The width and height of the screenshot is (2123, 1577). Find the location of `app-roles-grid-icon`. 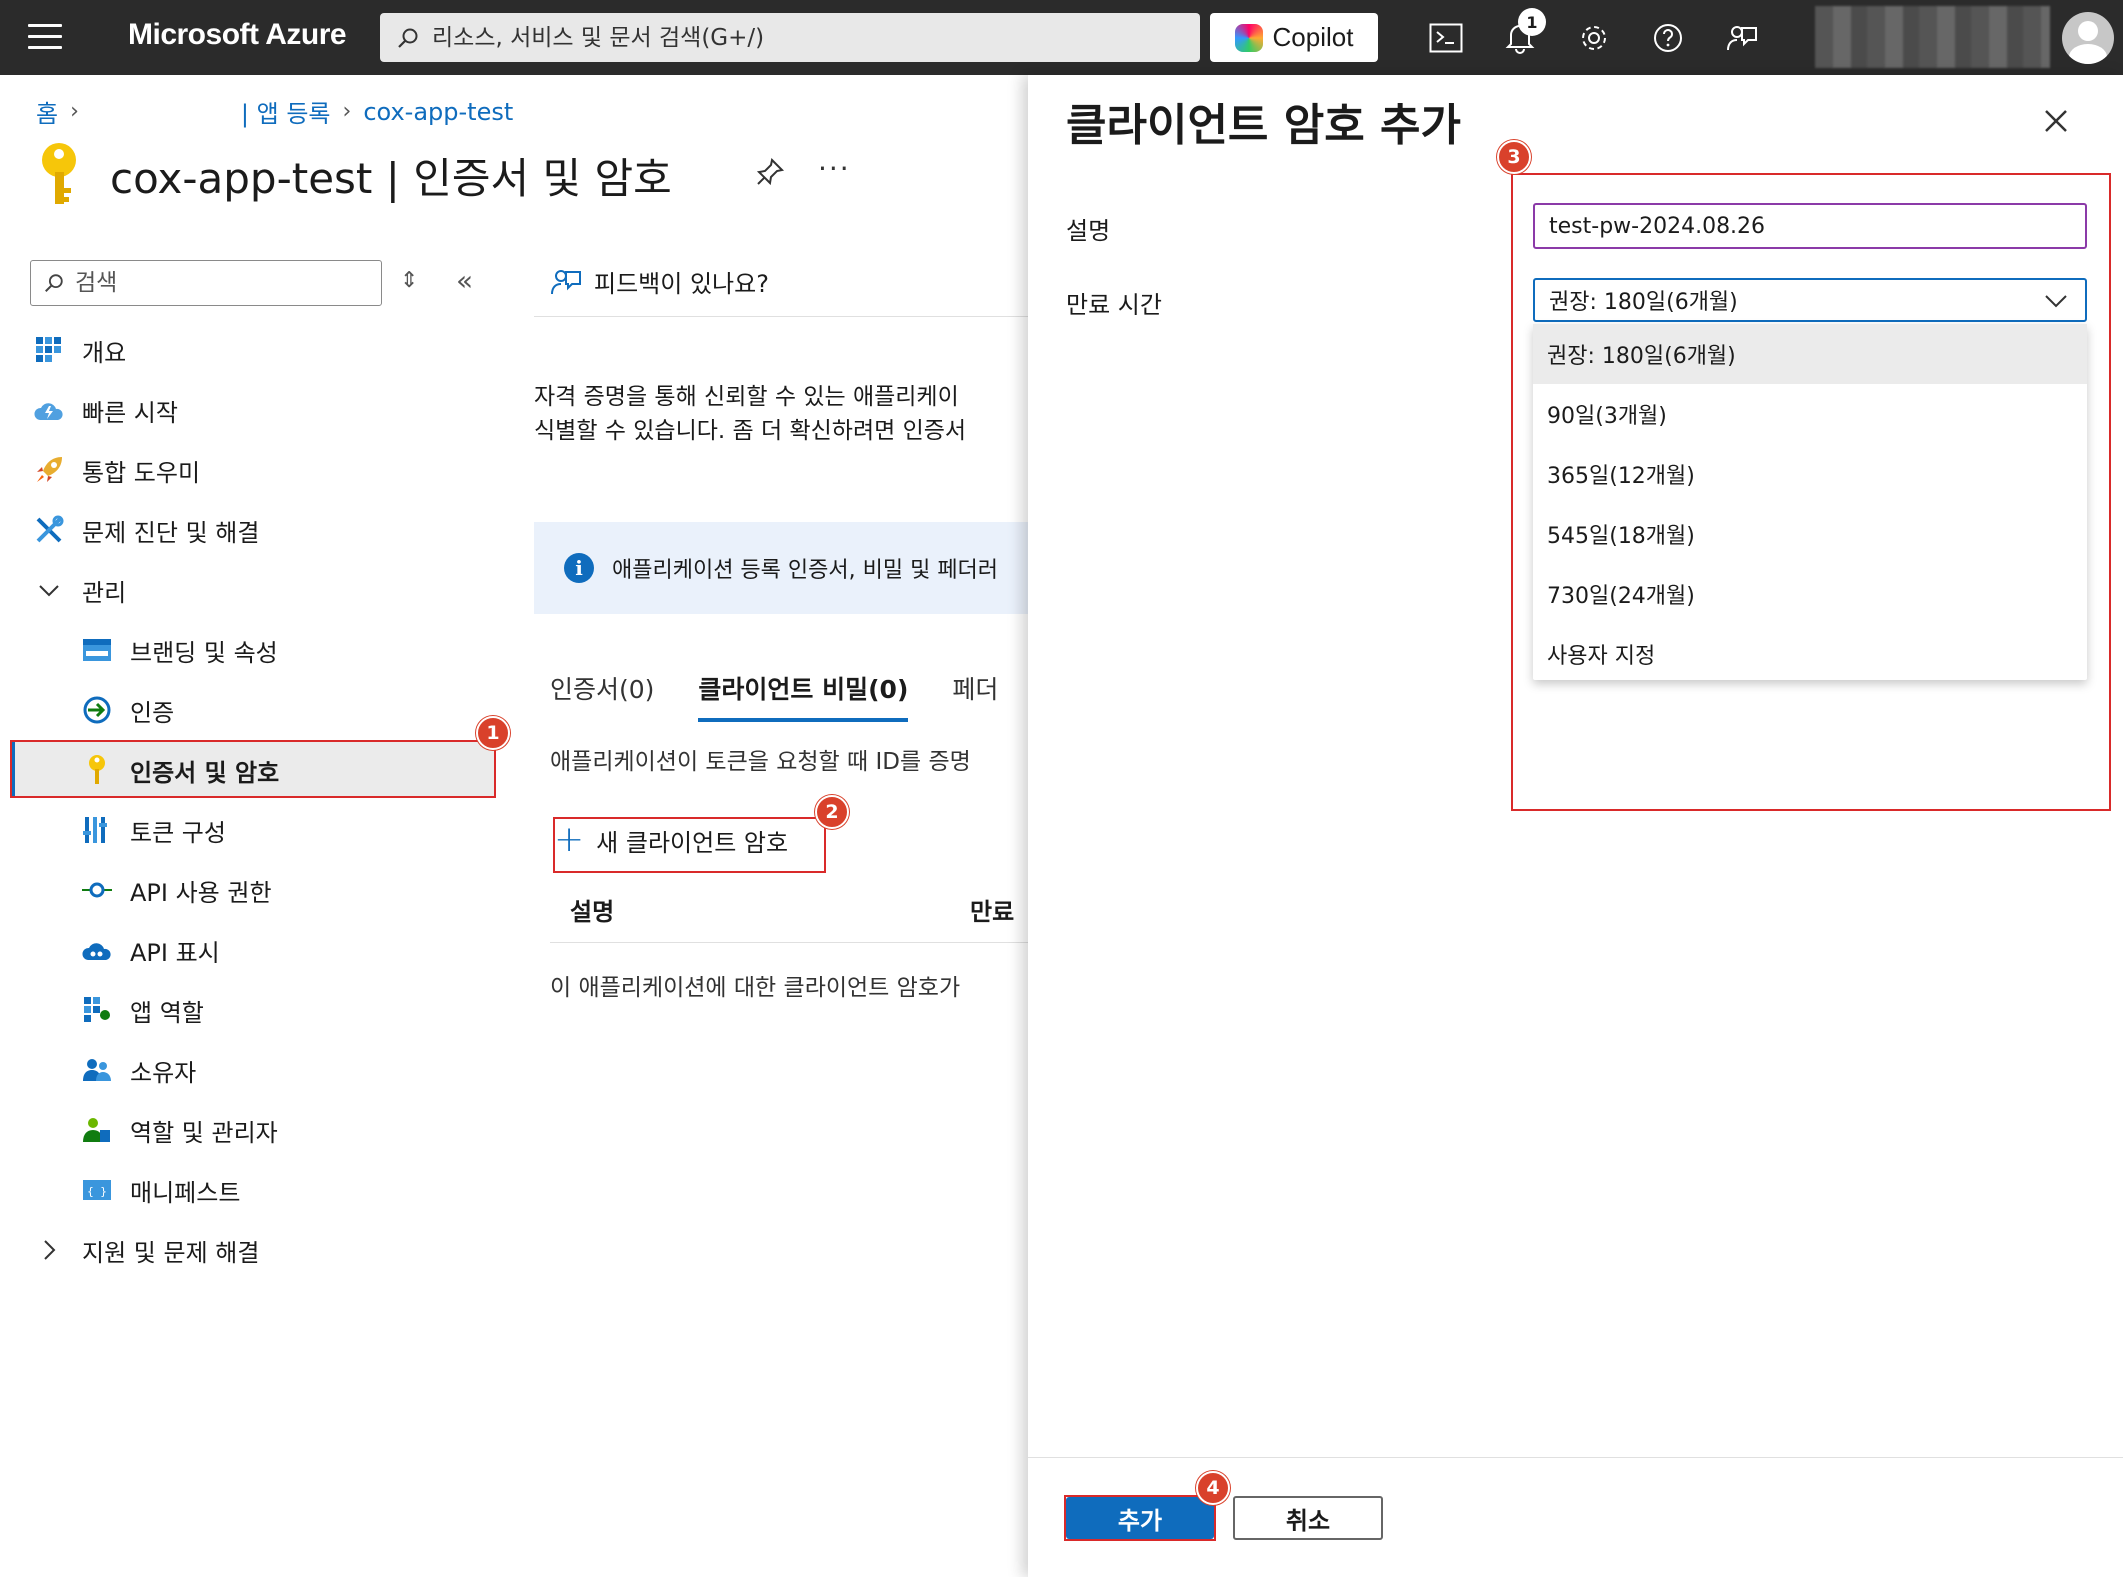

app-roles-grid-icon is located at coordinates (97, 1010).